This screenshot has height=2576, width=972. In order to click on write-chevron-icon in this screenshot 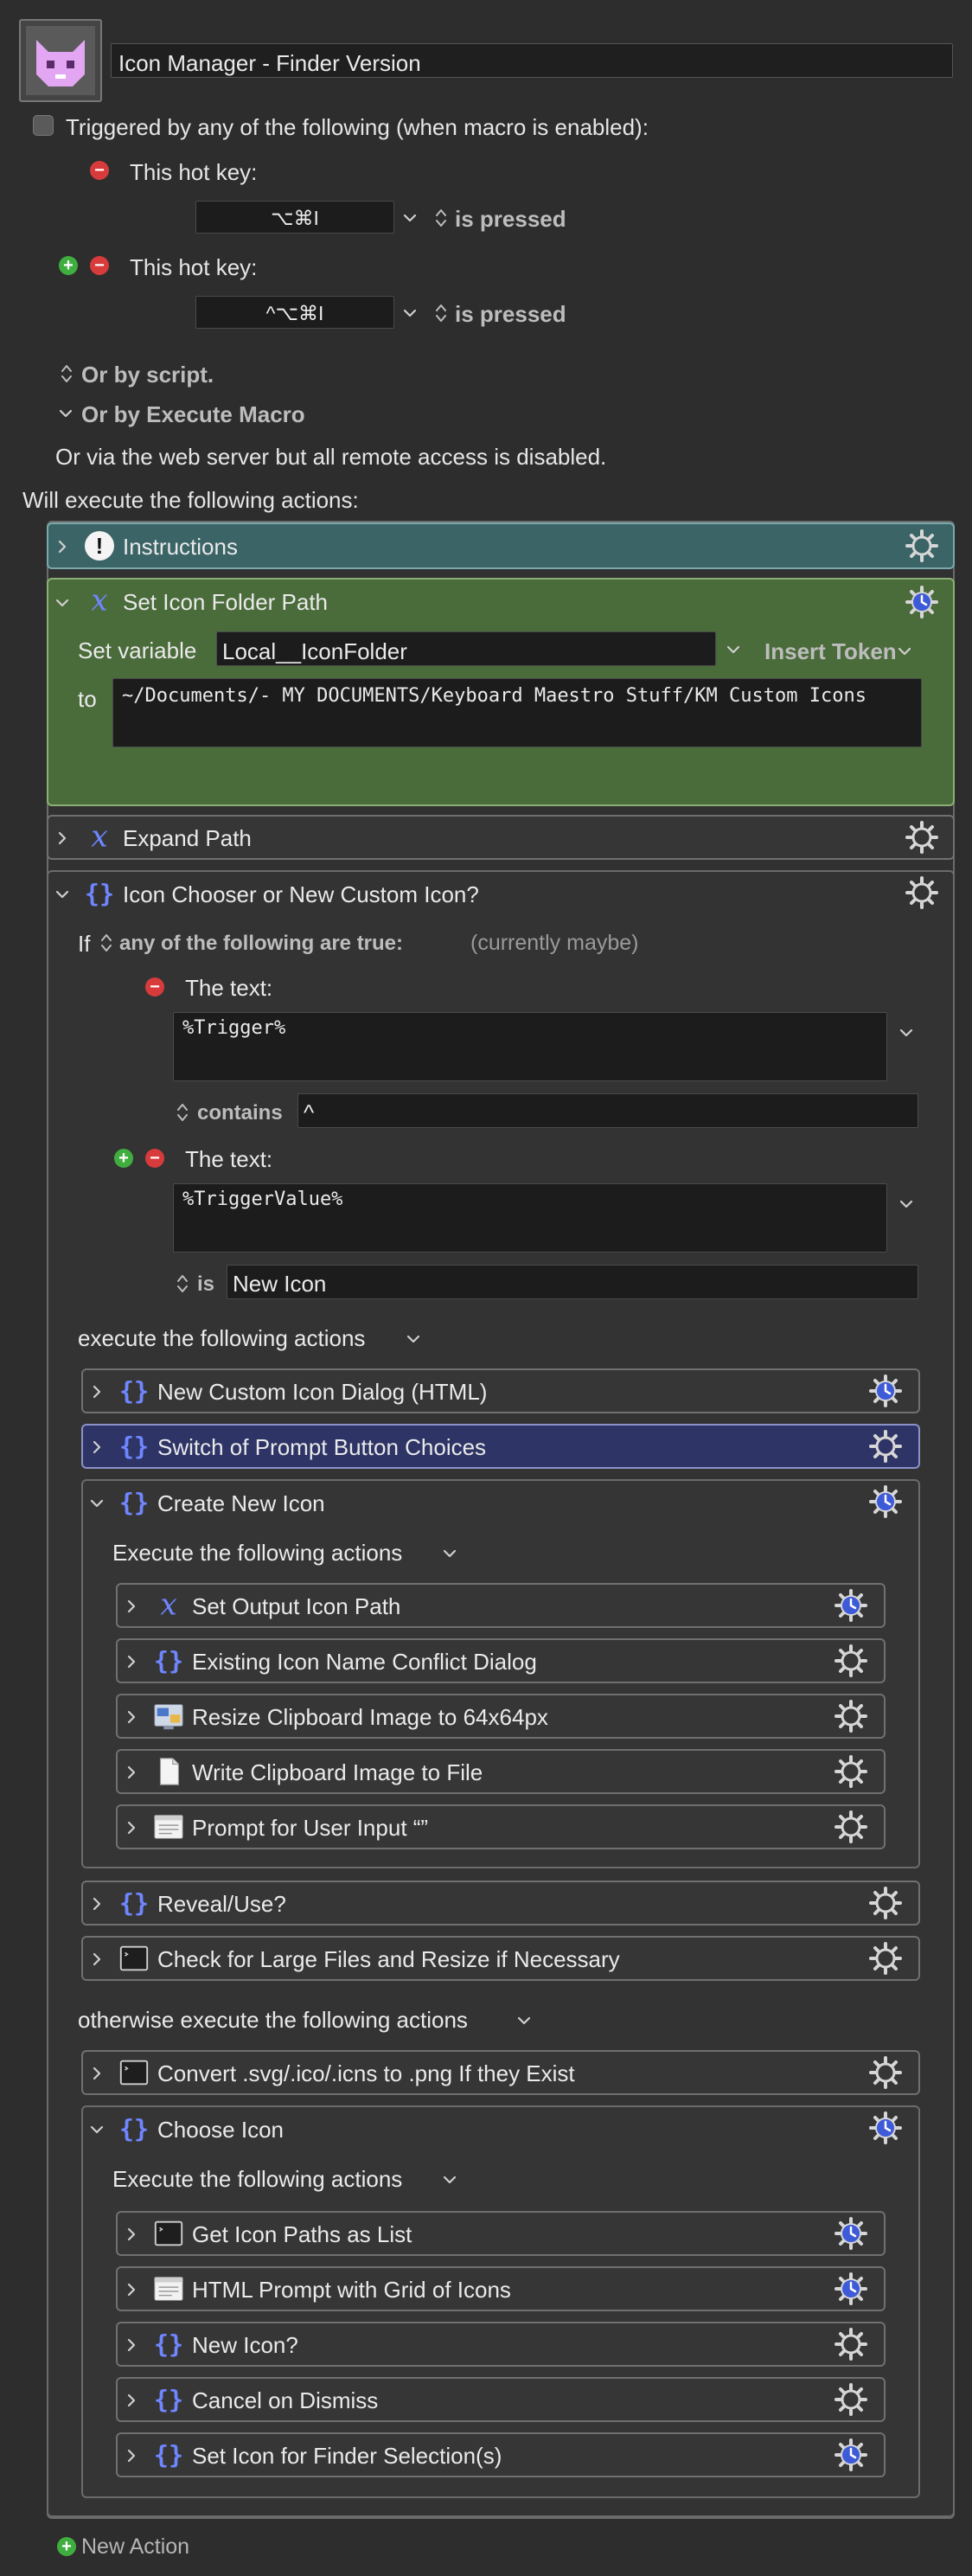, I will do `click(131, 1773)`.